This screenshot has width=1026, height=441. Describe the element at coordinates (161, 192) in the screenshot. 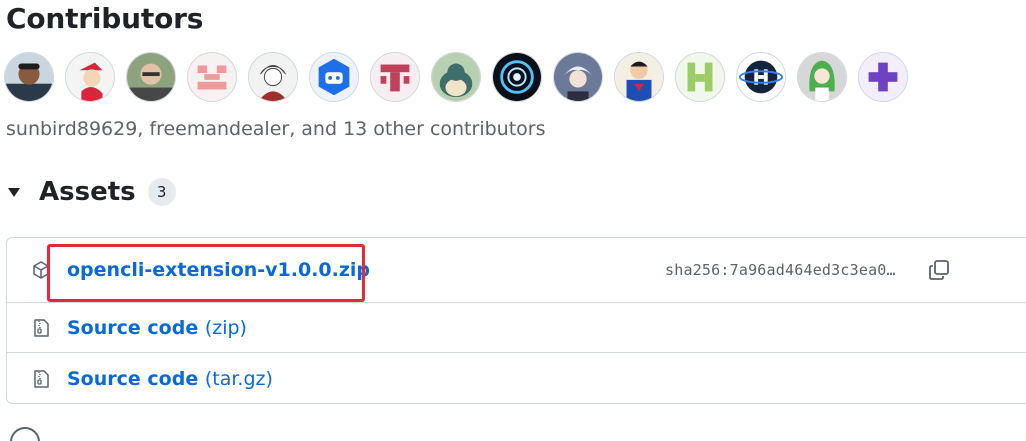

I see `assets-count-badge: 3` at that location.